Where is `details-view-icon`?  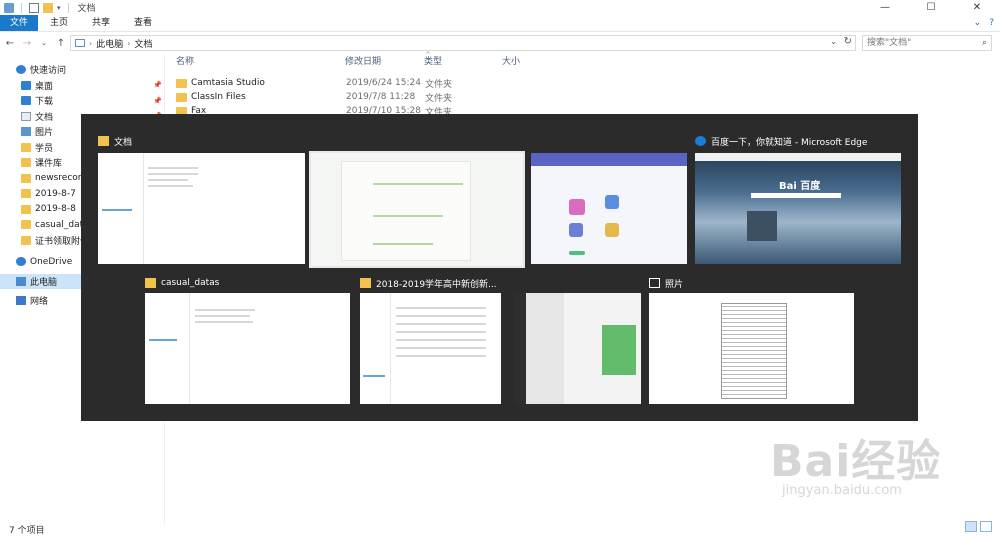 details-view-icon is located at coordinates (971, 526).